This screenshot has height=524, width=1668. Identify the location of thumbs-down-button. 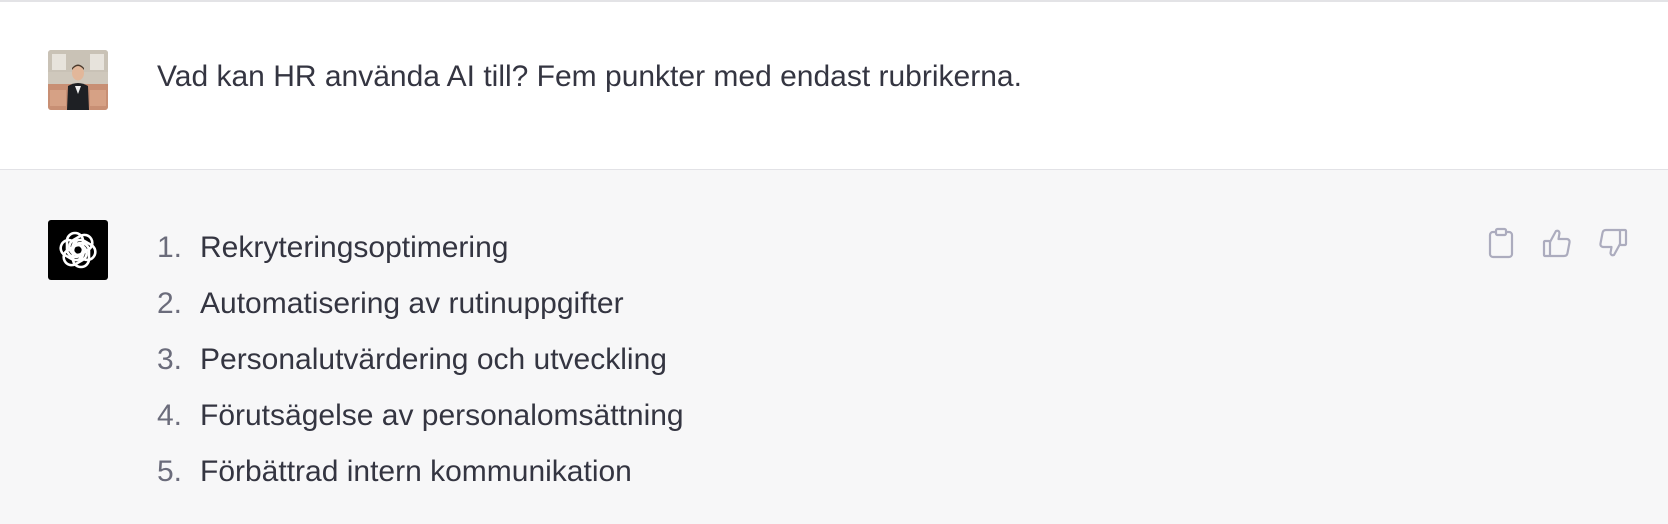
(1613, 243).